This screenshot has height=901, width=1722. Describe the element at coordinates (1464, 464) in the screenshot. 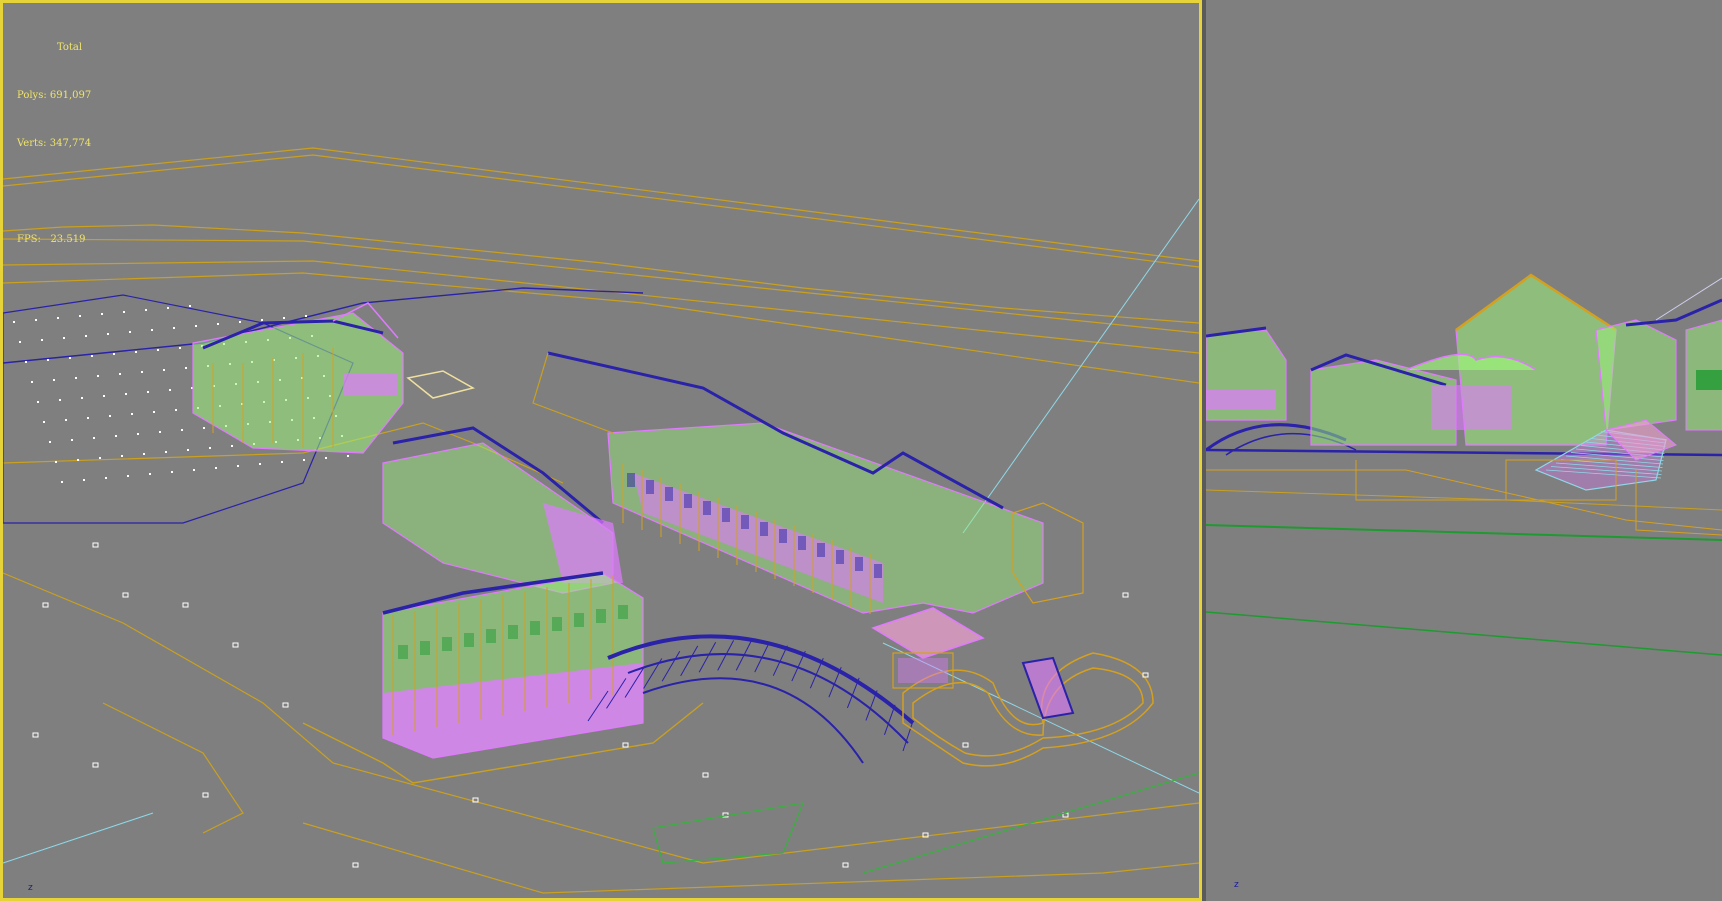

I see `right-wireframe-scene` at that location.